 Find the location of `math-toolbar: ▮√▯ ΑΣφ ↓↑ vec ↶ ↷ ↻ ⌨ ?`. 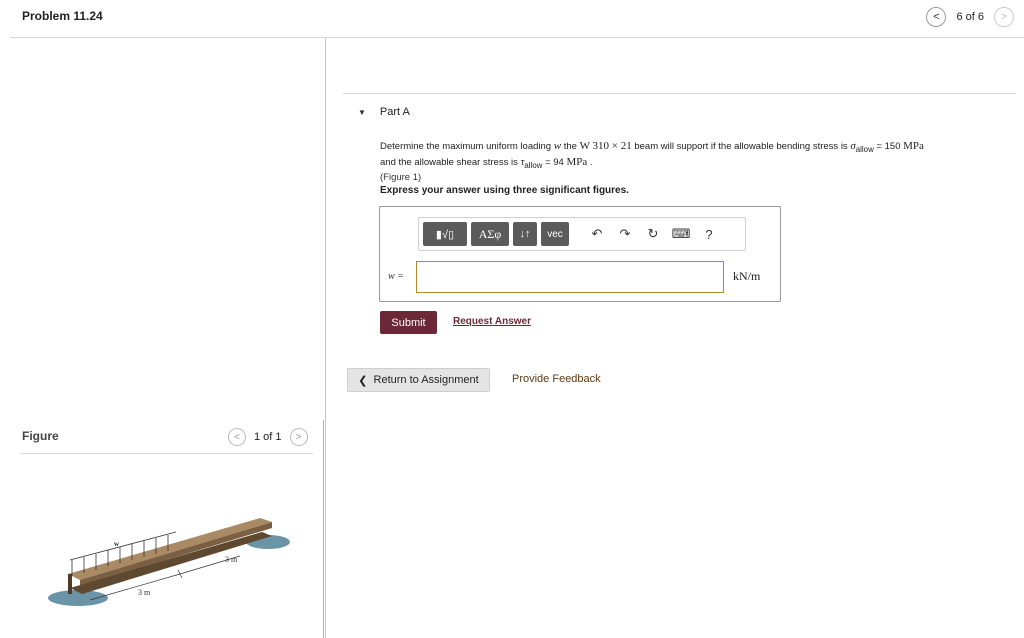

math-toolbar: ▮√▯ ΑΣφ ↓↑ vec ↶ ↷ ↻ ⌨ ? is located at coordinates (582, 234).